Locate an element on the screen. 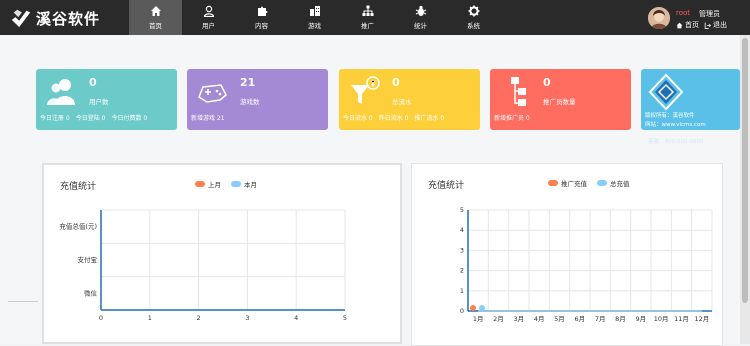 Image resolution: width=750 pixels, height=346 pixels. y-tick-label: 3 is located at coordinates (462, 250).